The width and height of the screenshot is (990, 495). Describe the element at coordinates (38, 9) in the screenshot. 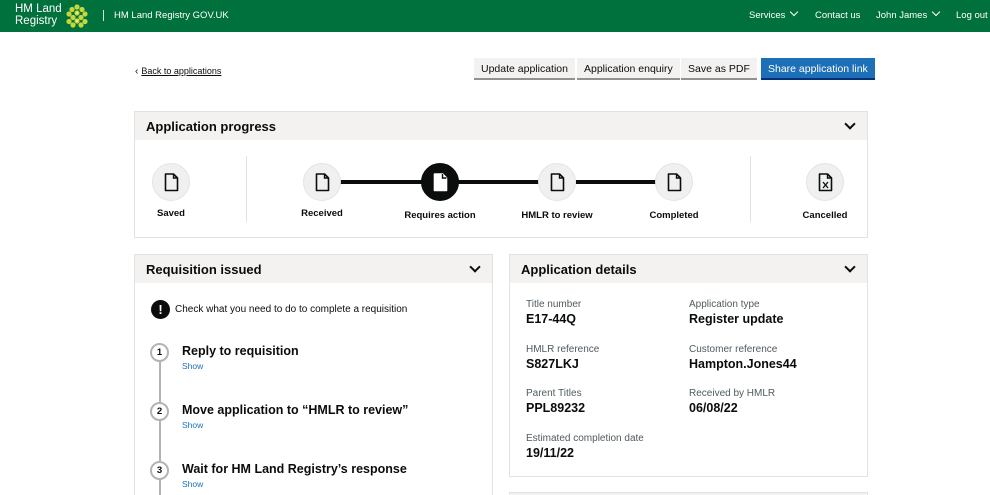

I see `logo-line-1: HM Land` at that location.